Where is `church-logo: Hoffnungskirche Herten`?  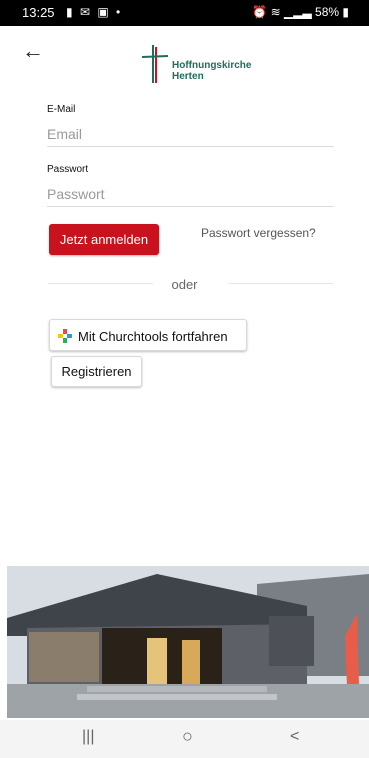
church-logo: Hoffnungskirche Herten is located at coordinates (205, 64).